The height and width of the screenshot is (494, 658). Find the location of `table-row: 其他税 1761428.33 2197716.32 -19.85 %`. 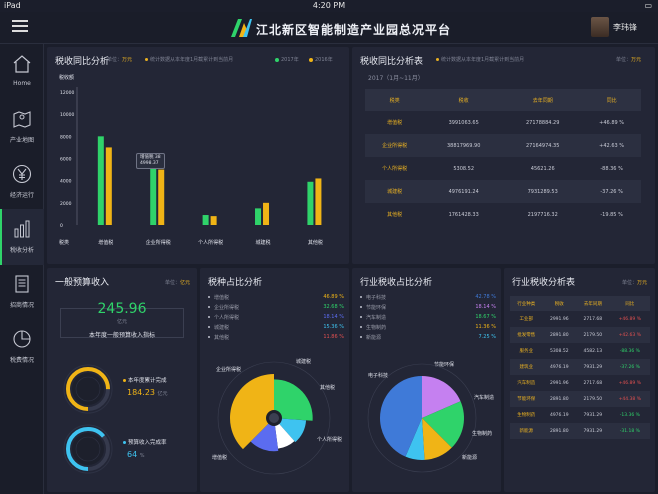

table-row: 其他税 1761428.33 2197716.32 -19.85 % is located at coordinates (503, 214).